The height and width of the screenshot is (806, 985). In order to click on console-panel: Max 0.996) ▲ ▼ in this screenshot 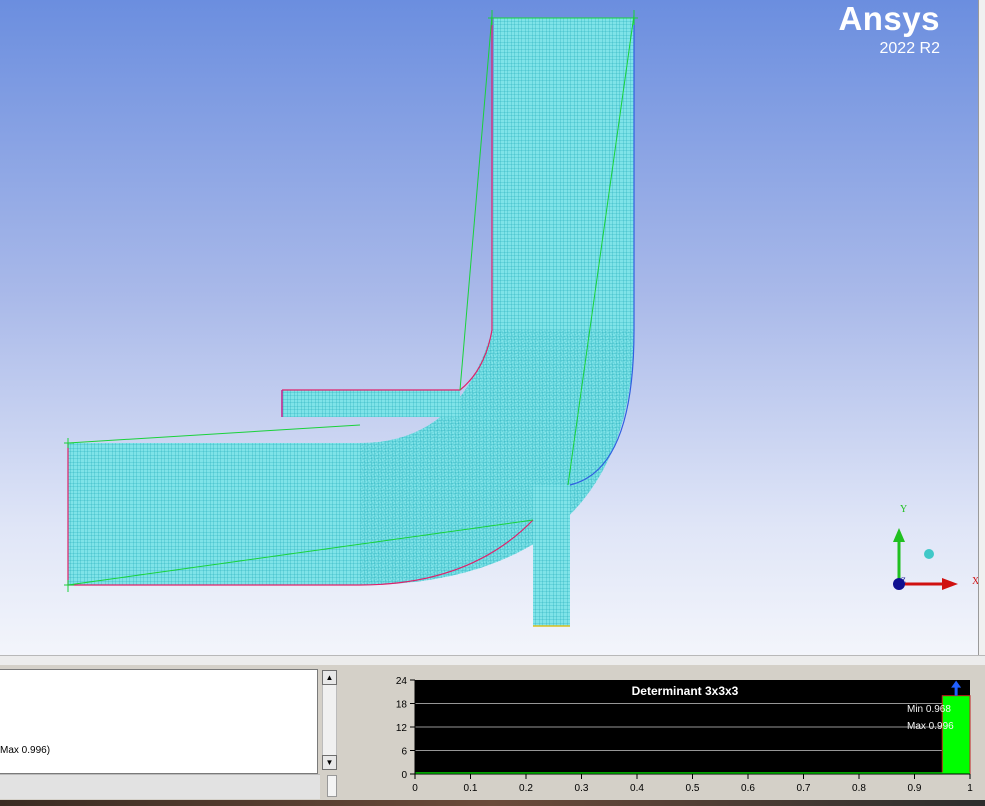, I will do `click(172, 735)`.